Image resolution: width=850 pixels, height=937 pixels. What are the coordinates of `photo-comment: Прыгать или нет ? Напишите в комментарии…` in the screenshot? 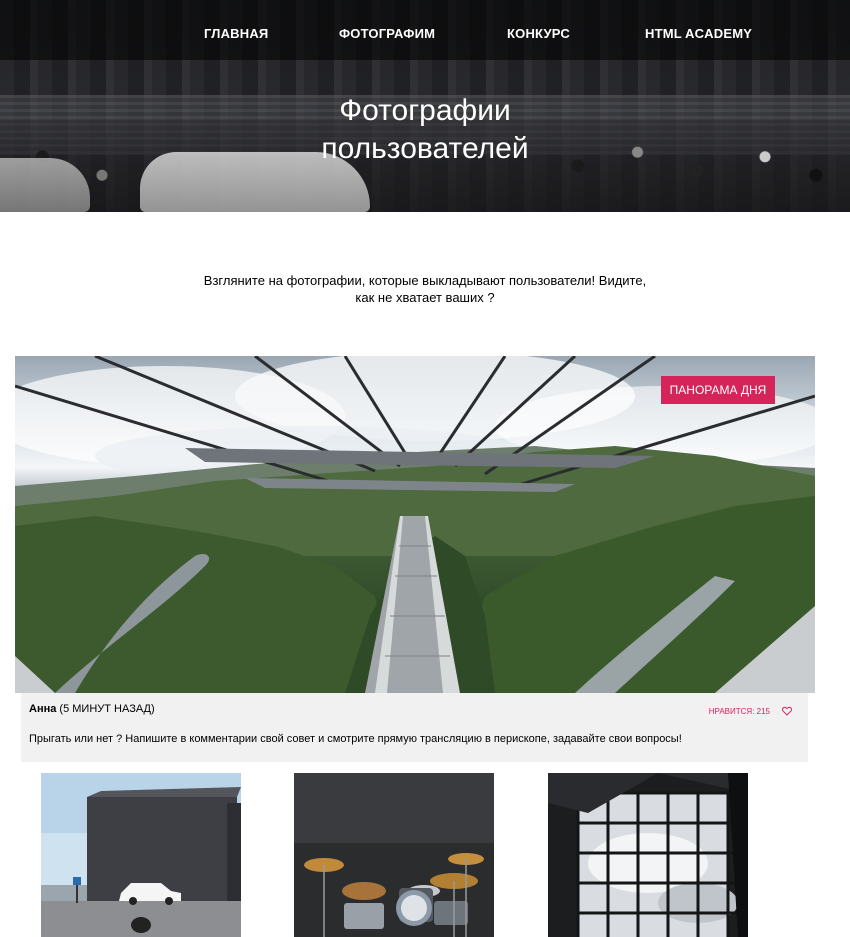 It's located at (355, 739).